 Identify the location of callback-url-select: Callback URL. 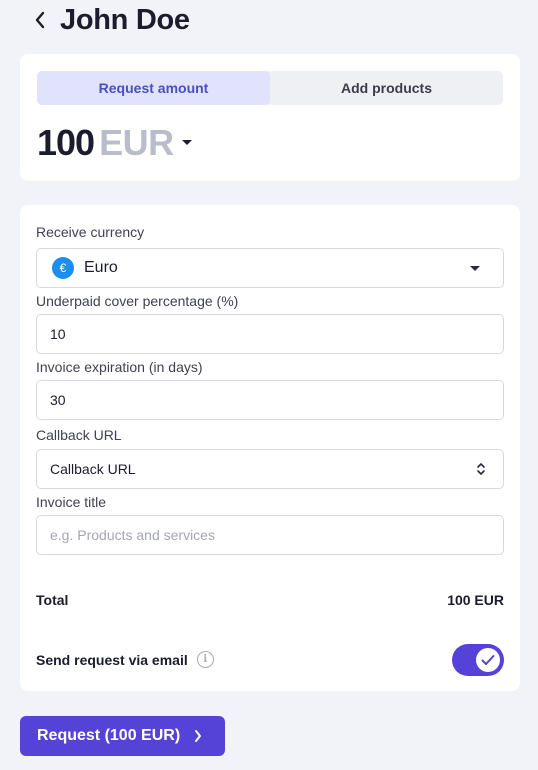
(270, 469).